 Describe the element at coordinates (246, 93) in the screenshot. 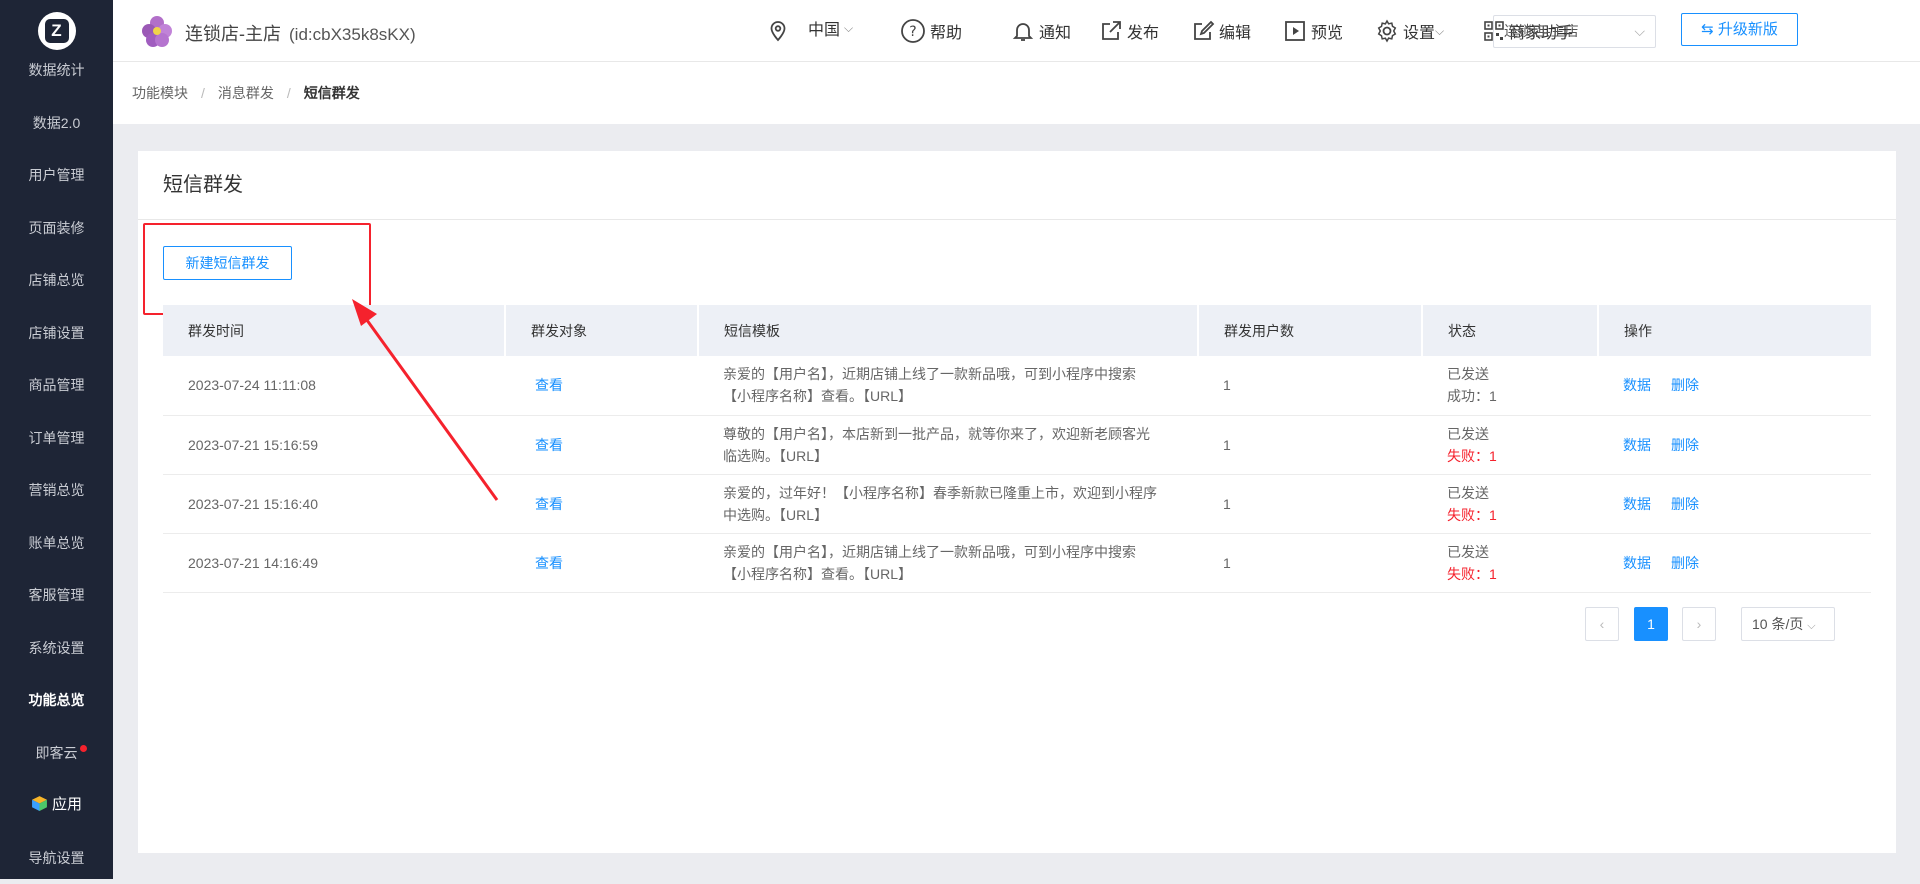

I see `breadcrumb-item-message-broadcast: 消息群发` at that location.